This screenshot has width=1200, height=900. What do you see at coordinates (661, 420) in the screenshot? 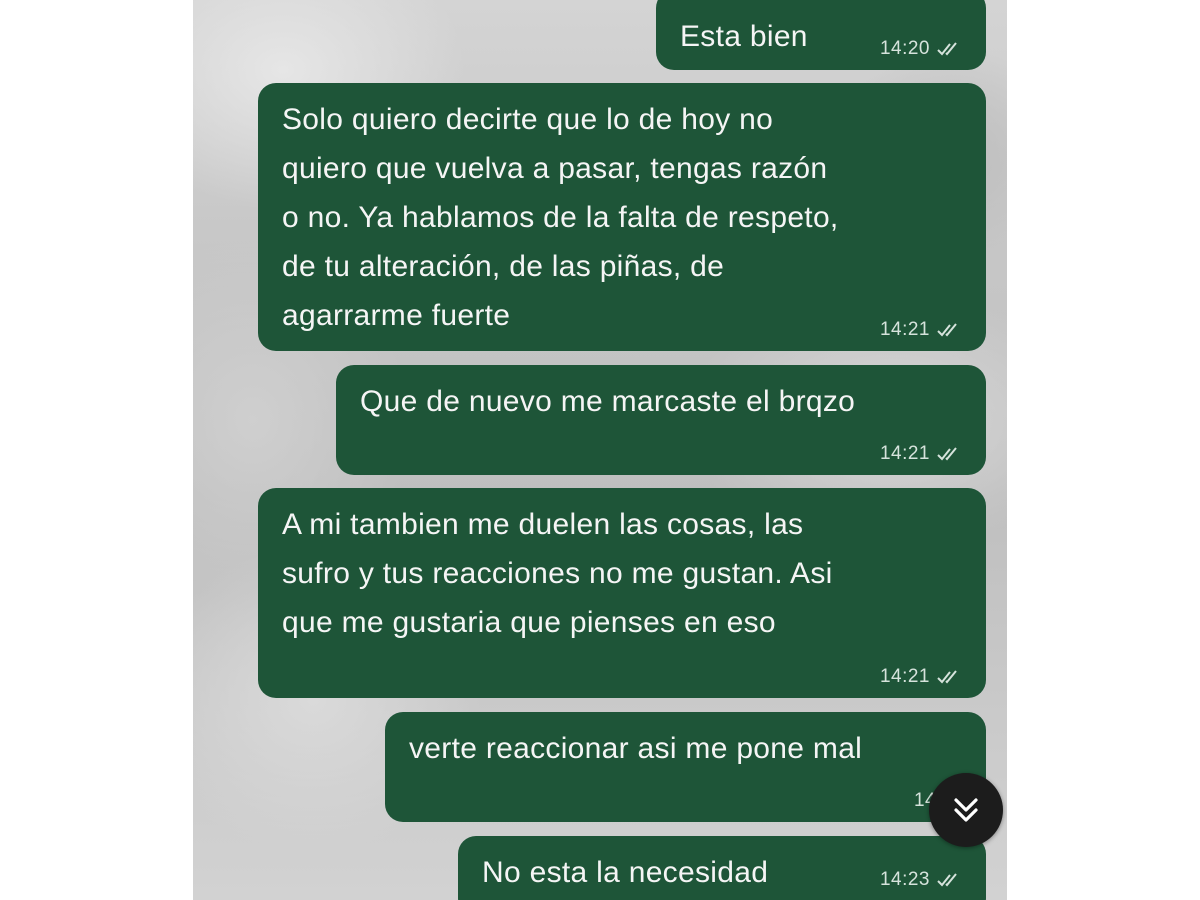
I see `message-bubble-outgoing: Que de nuevo me marcaste el brqzo 14:21` at bounding box center [661, 420].